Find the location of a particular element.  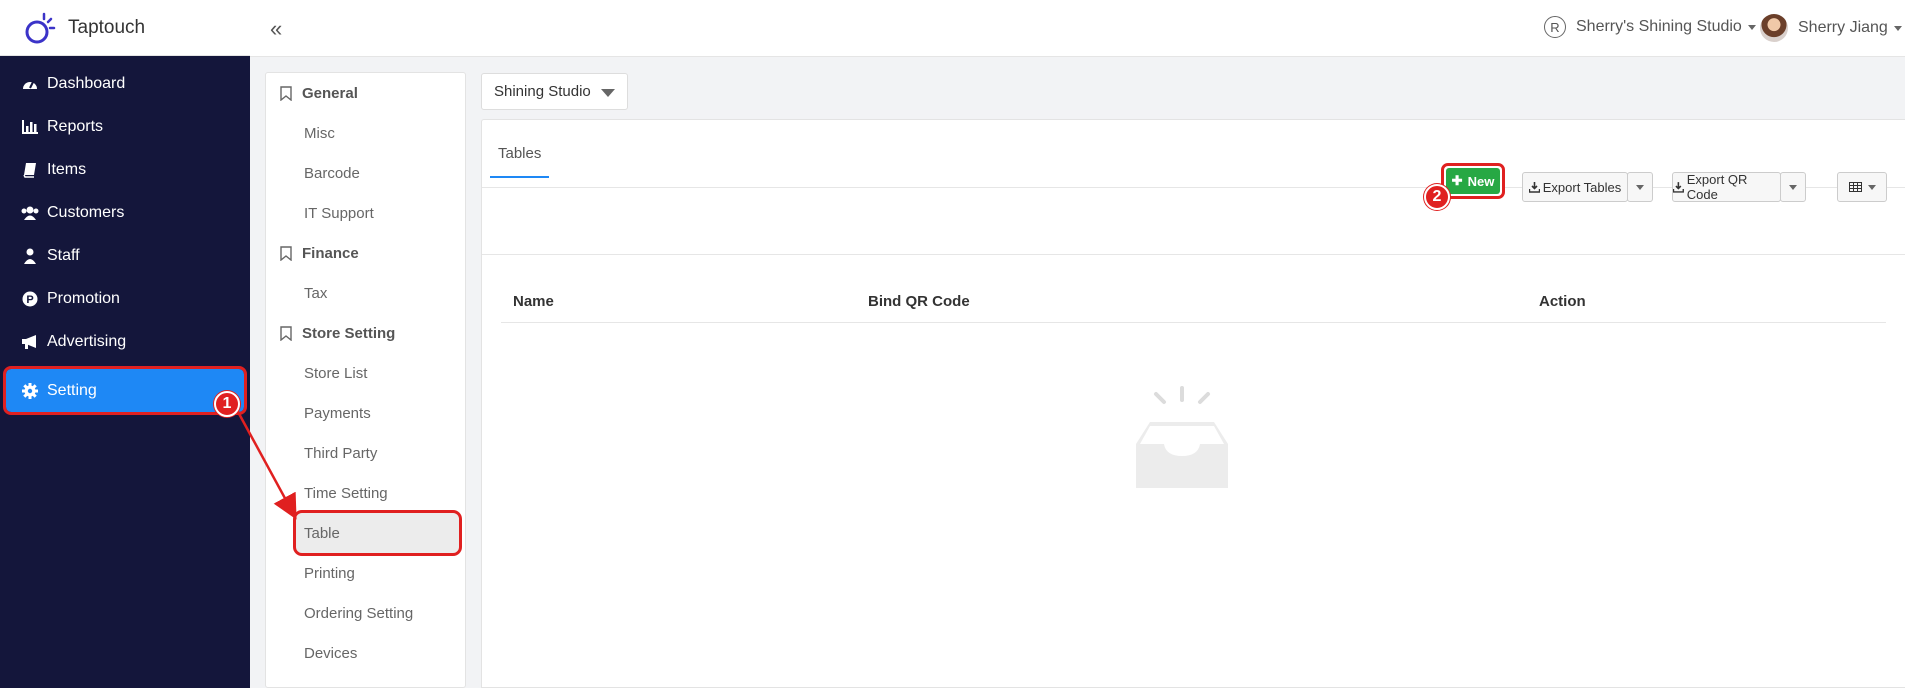

store-selector-value: Shining Studio is located at coordinates (542, 91).